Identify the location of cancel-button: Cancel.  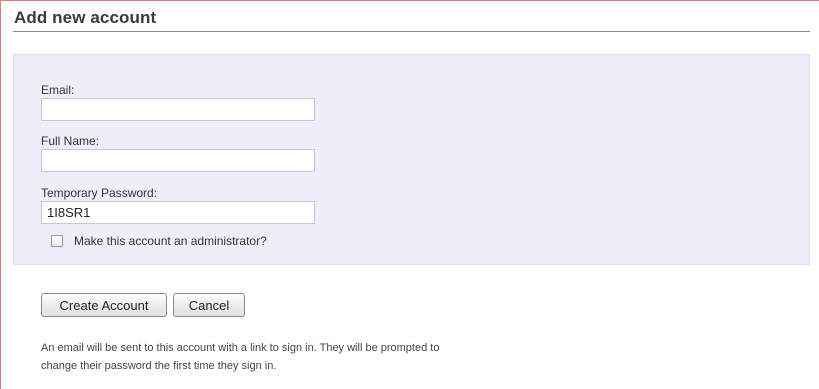
(209, 305).